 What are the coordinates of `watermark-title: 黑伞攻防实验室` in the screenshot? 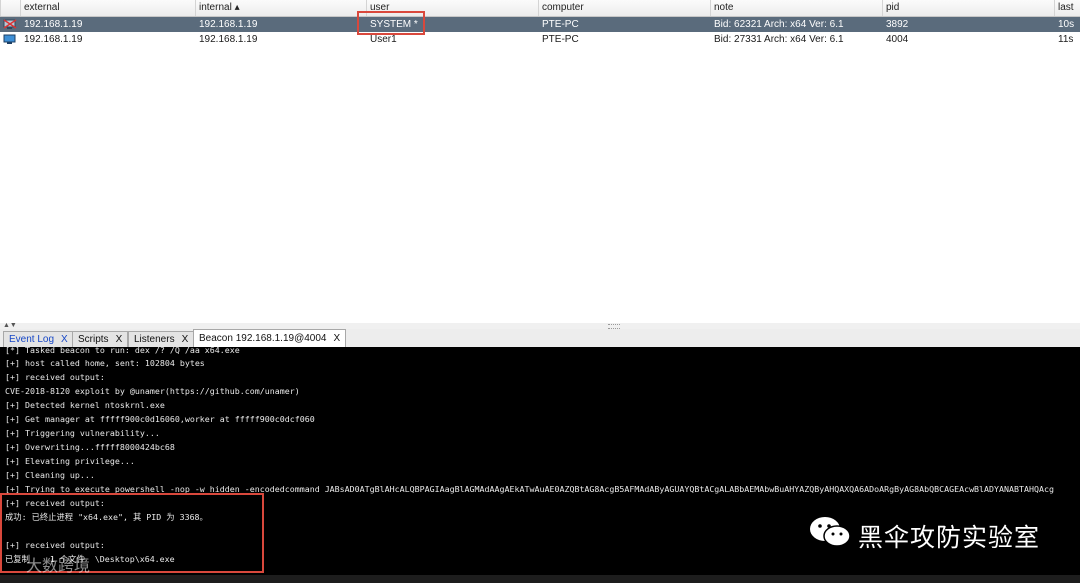 It's located at (949, 537).